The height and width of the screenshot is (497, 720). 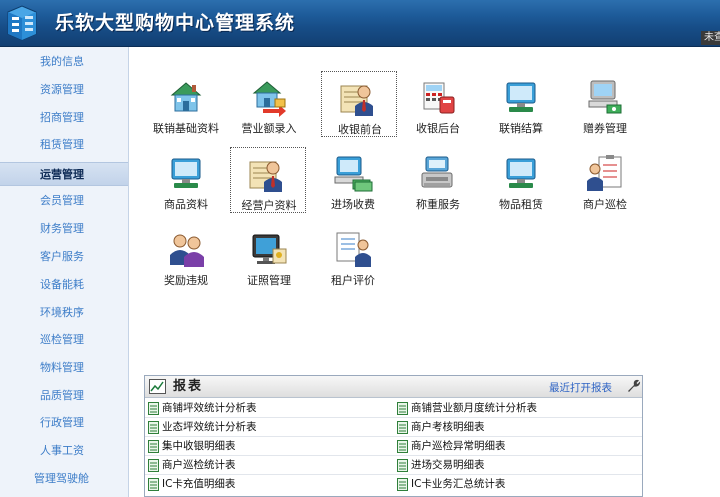 I want to click on func-product-data: 商品资料, so click(x=186, y=180).